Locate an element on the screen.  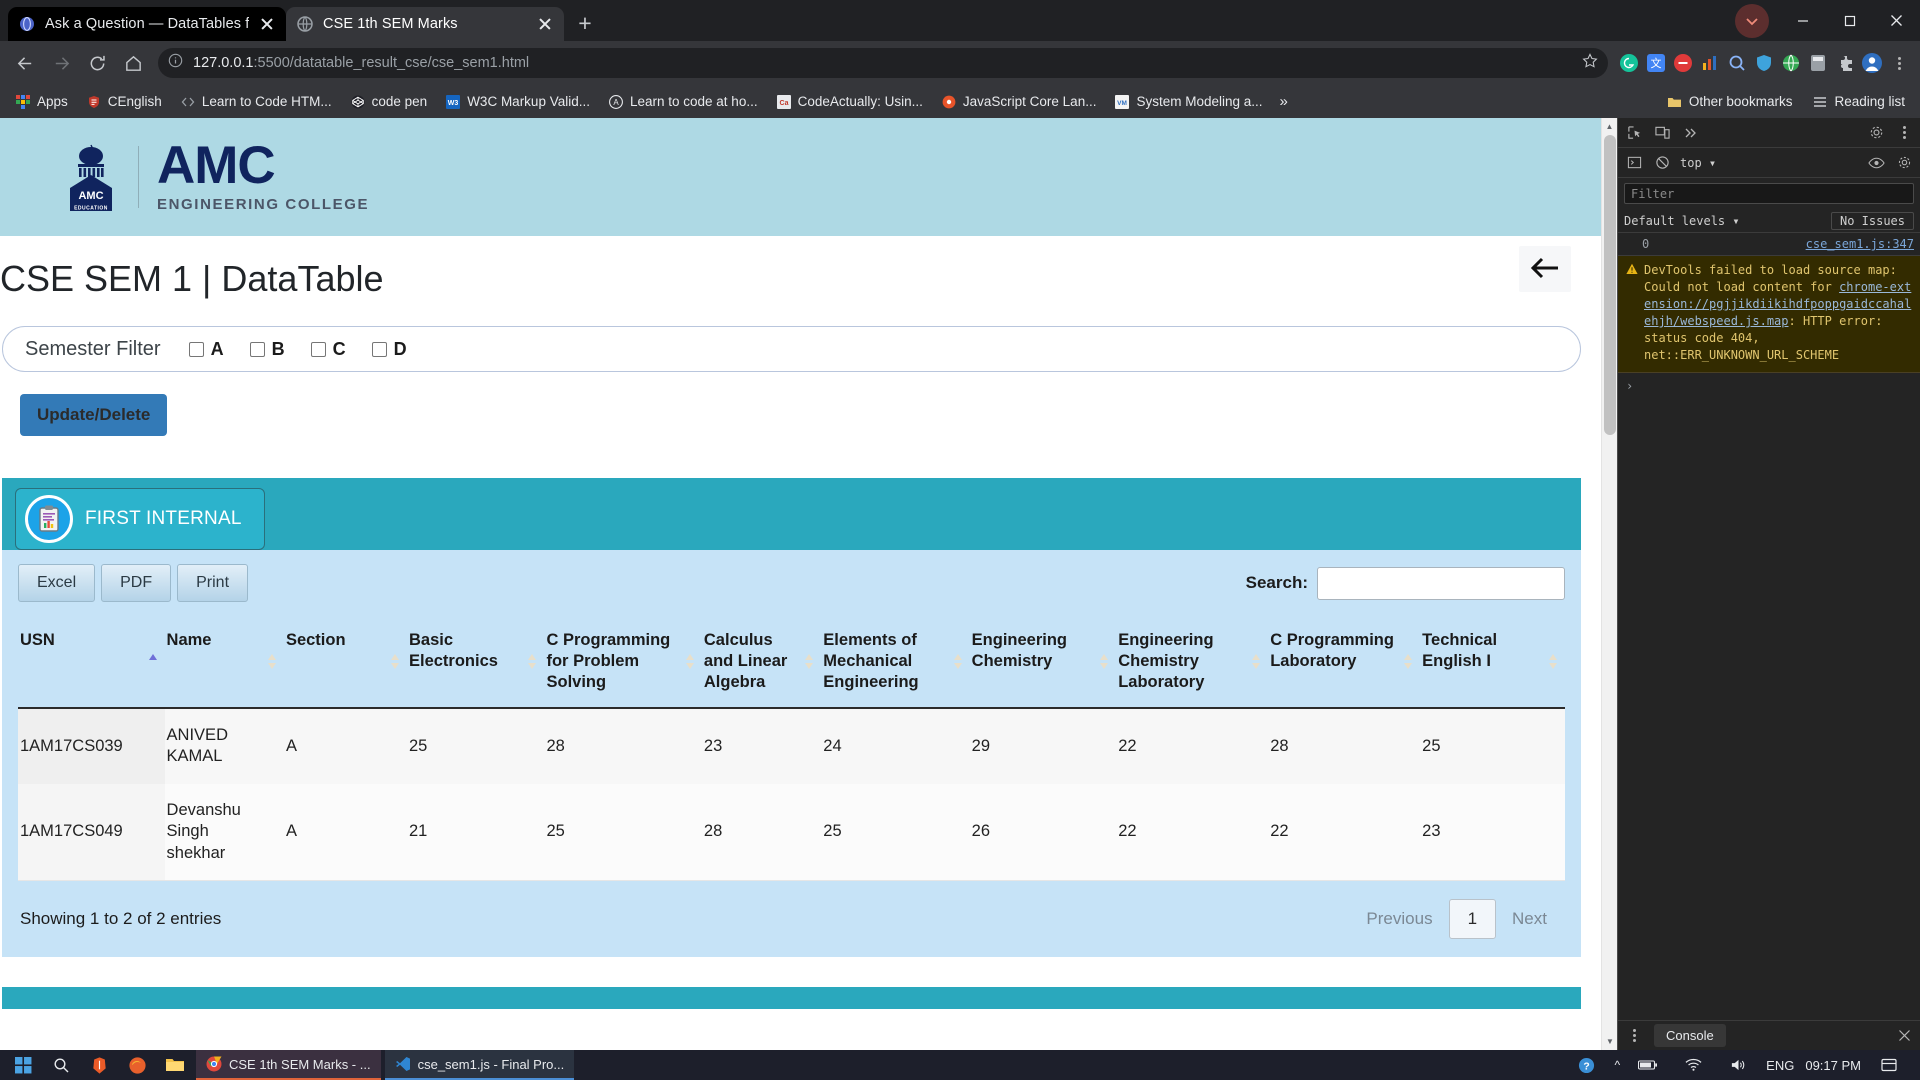
default-levels-dropdown: Default levels ▾ is located at coordinates (1682, 221).